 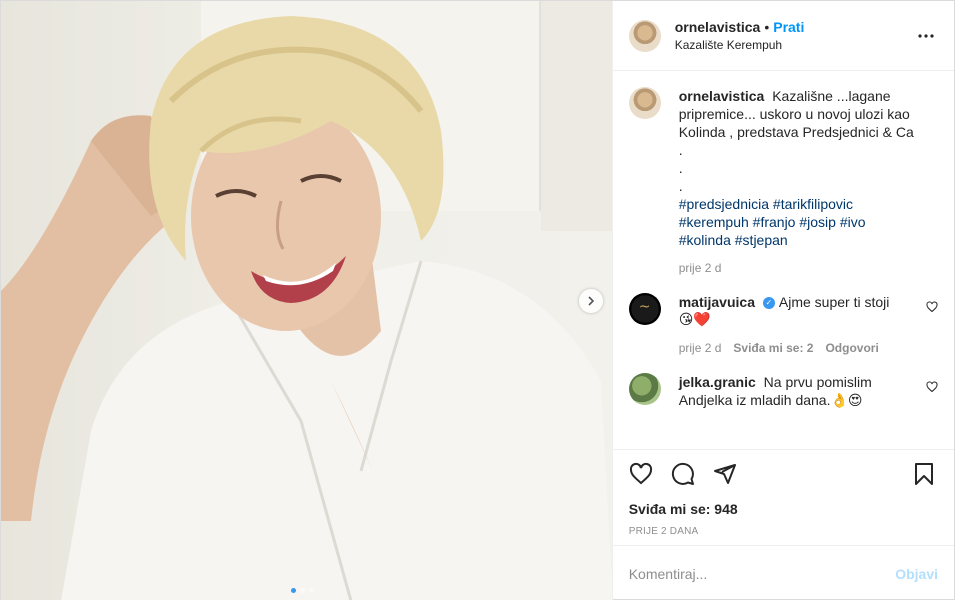 I want to click on hashtag-link: #kolinda, so click(x=705, y=240).